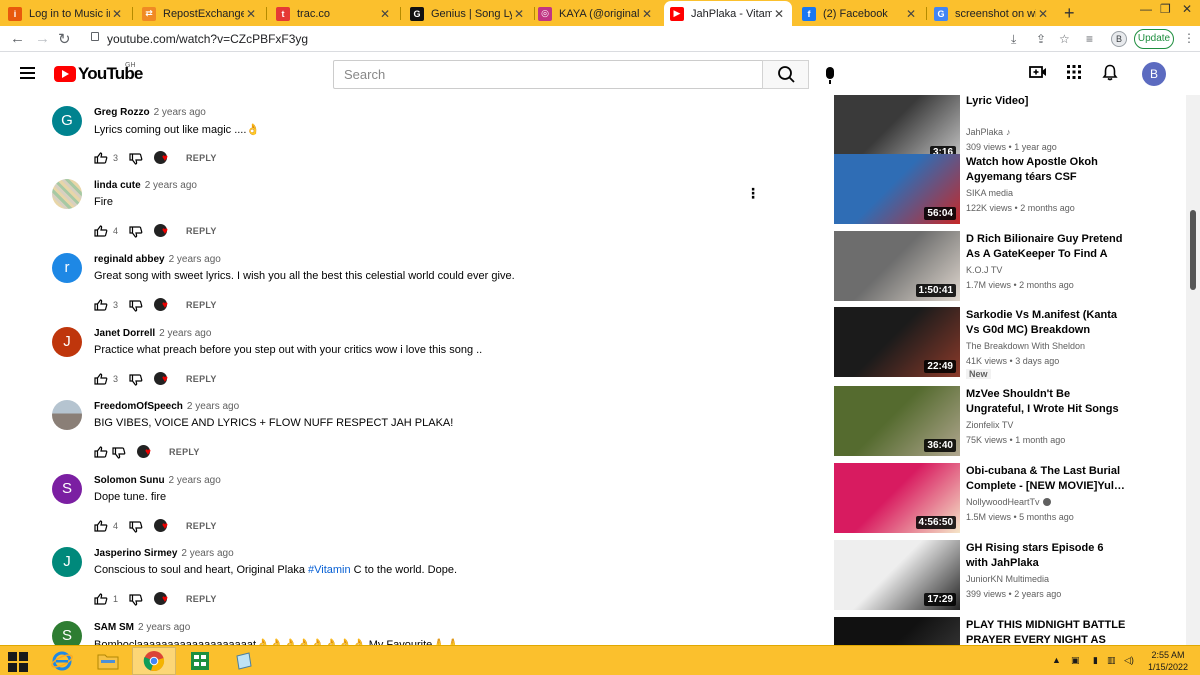 The image size is (1200, 675). I want to click on video-channel: K.O.J TV, so click(984, 270).